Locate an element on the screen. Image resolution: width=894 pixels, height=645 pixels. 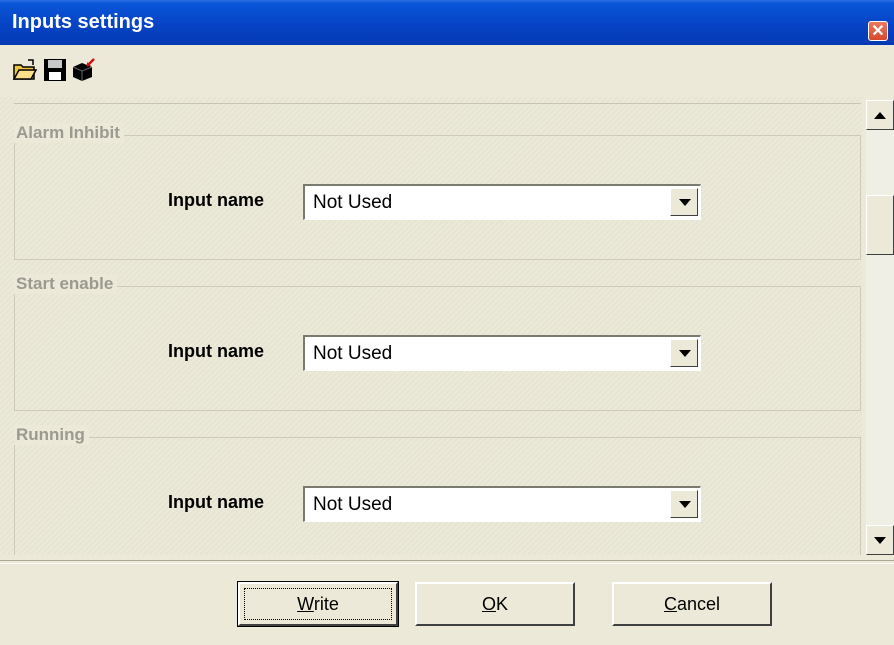
cancel-button: Cancel is located at coordinates (692, 604).